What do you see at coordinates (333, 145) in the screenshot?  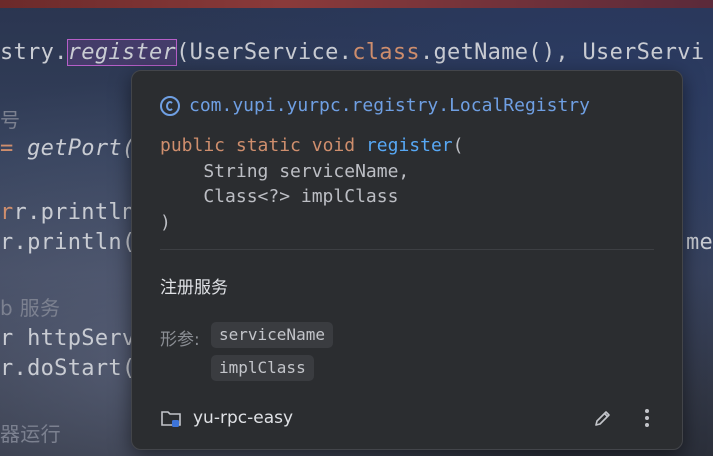 I see `keyword-void: void` at bounding box center [333, 145].